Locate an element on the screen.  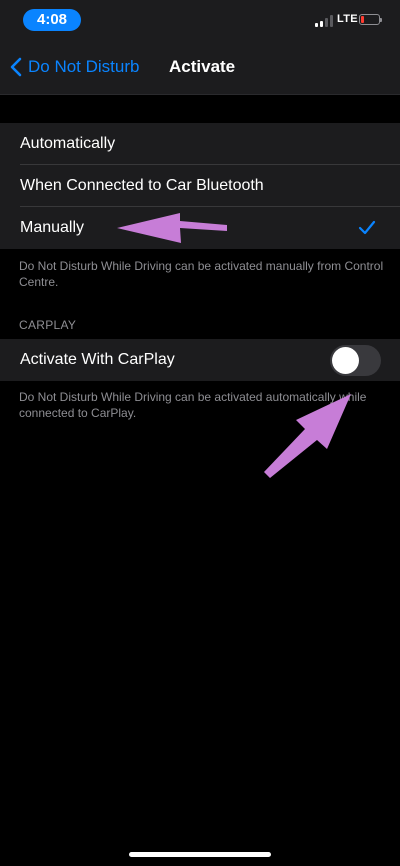
carplay-toggle is located at coordinates (355, 360).